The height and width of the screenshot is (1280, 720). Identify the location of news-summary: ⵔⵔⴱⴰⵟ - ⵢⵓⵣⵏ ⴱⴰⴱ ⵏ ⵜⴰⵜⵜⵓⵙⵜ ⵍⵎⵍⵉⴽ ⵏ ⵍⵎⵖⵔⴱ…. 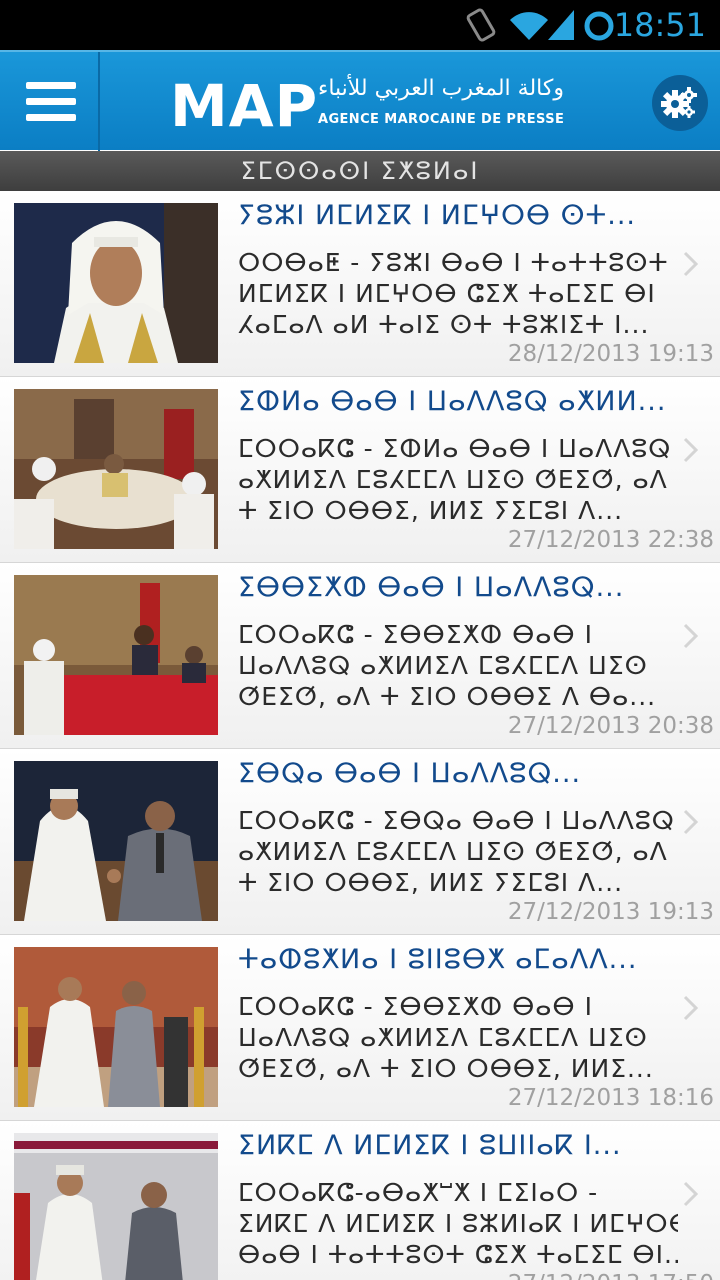
(453, 293).